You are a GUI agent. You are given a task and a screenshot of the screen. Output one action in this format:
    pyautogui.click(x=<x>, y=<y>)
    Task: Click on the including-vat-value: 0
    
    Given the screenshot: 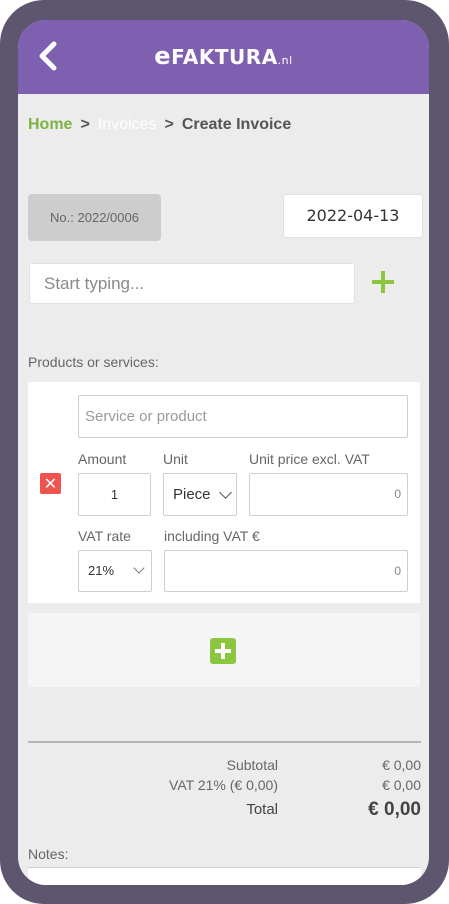 What is the action you would take?
    pyautogui.click(x=397, y=571)
    